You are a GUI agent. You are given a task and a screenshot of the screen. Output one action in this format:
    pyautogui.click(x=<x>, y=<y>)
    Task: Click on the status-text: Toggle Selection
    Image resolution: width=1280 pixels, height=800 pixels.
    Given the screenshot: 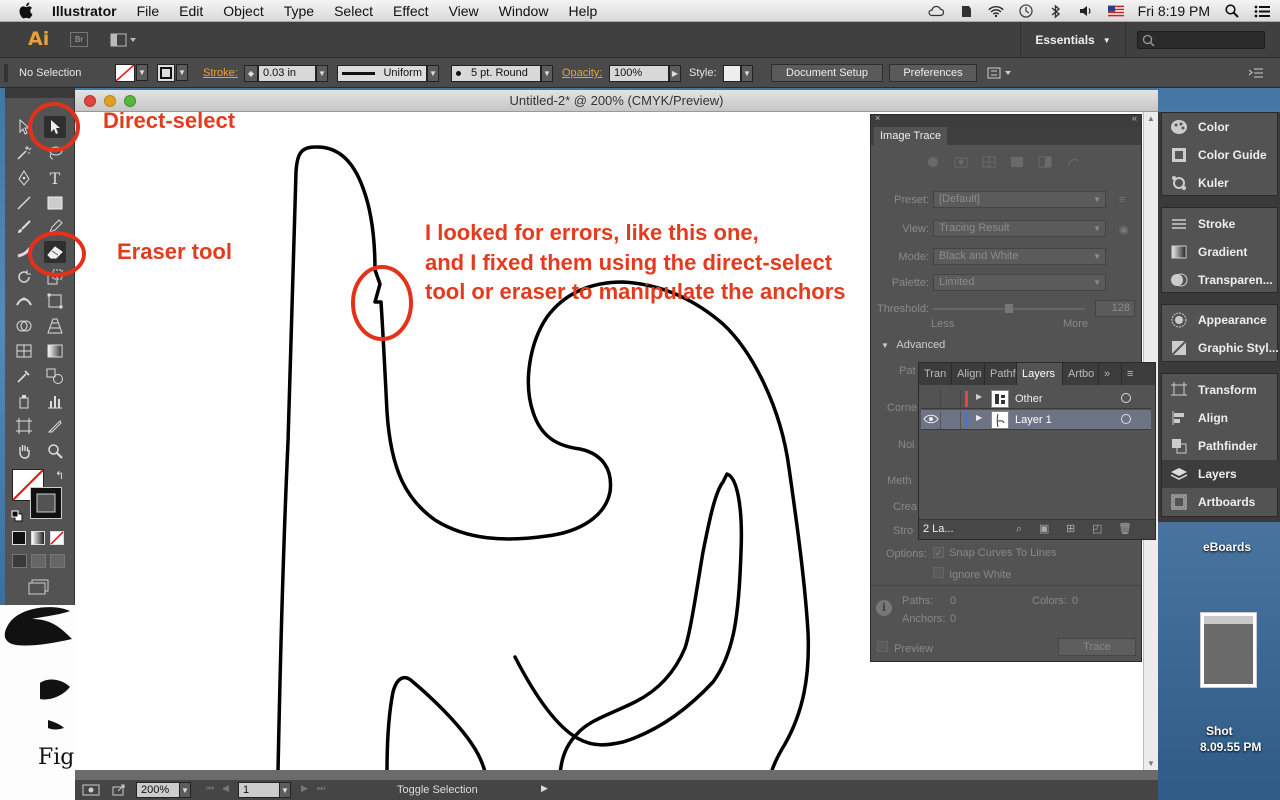 What is the action you would take?
    pyautogui.click(x=437, y=790)
    